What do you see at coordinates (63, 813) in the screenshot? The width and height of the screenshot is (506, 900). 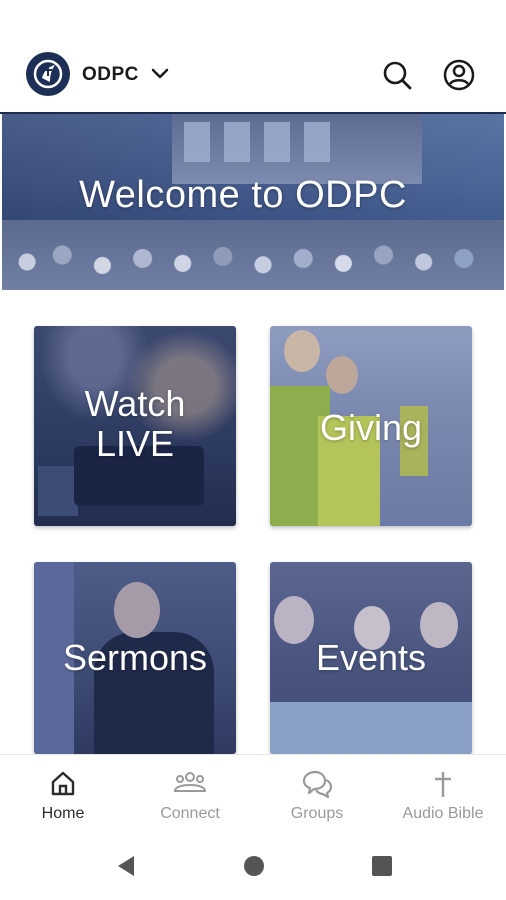 I see `nav-home-label: Home` at bounding box center [63, 813].